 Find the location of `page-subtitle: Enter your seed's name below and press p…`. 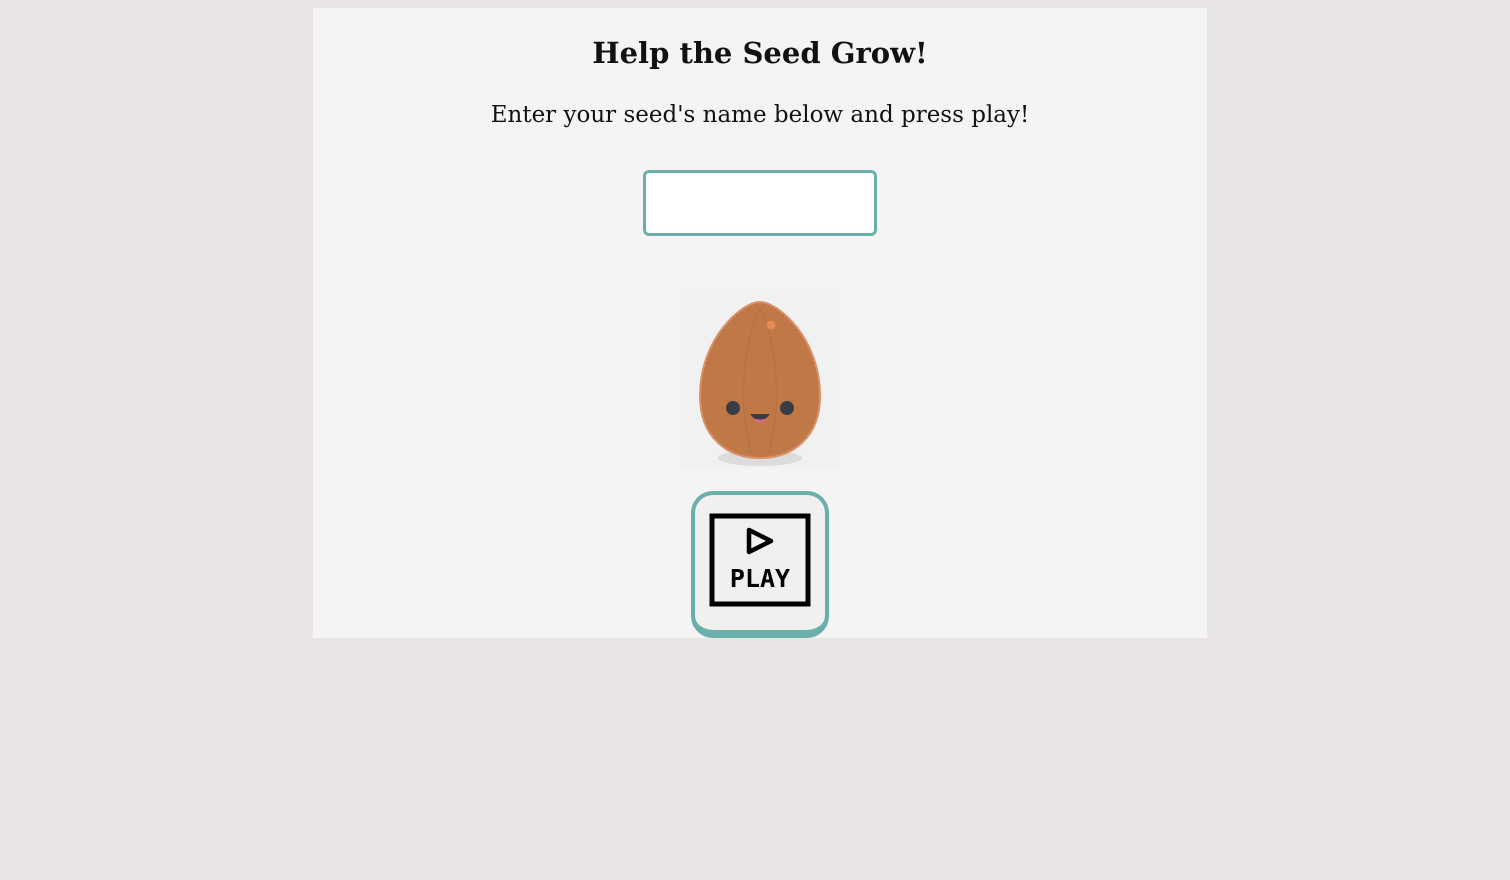

page-subtitle: Enter your seed's name below and press p… is located at coordinates (760, 115).